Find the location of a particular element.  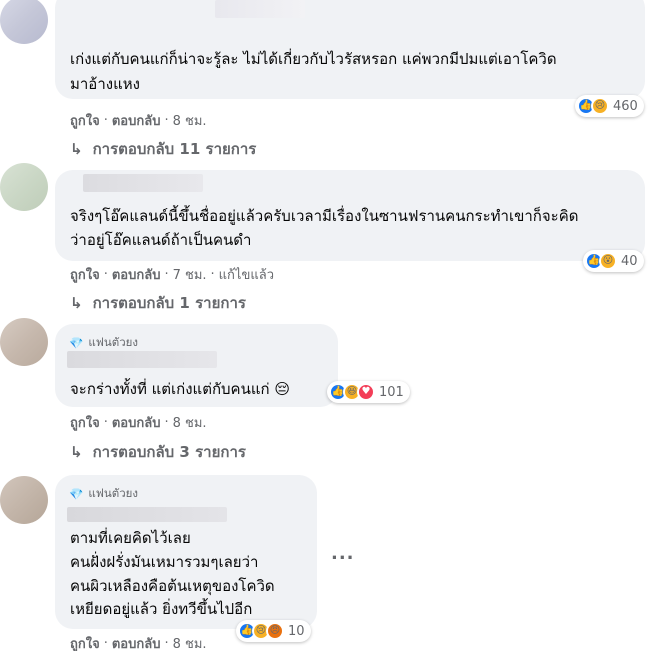

edited-label: แก้ไขแล้ว is located at coordinates (246, 274).